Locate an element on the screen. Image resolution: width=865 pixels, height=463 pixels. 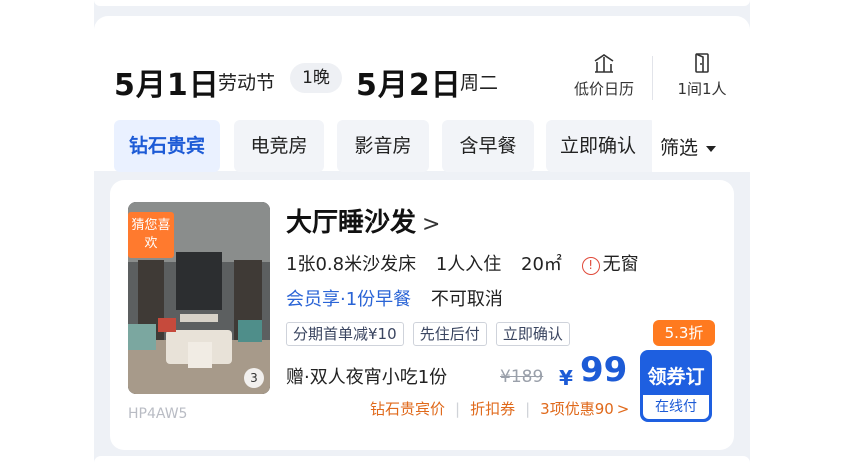
occupancy-info: 1人入住 is located at coordinates (468, 264).